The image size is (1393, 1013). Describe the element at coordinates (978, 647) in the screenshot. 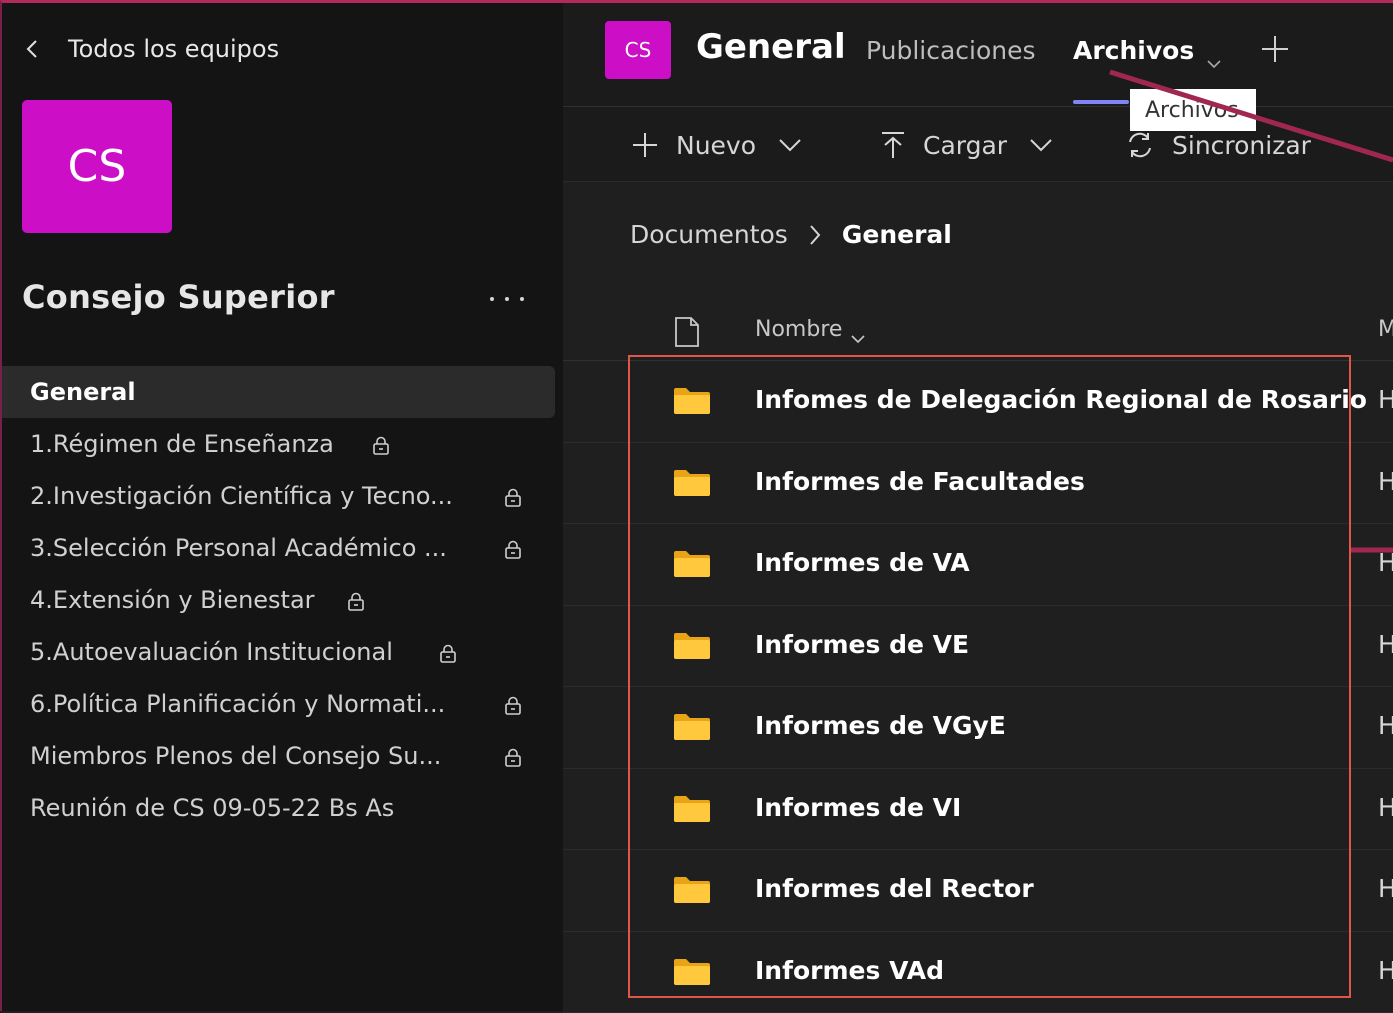

I see `table-row: Informes de VE H` at that location.